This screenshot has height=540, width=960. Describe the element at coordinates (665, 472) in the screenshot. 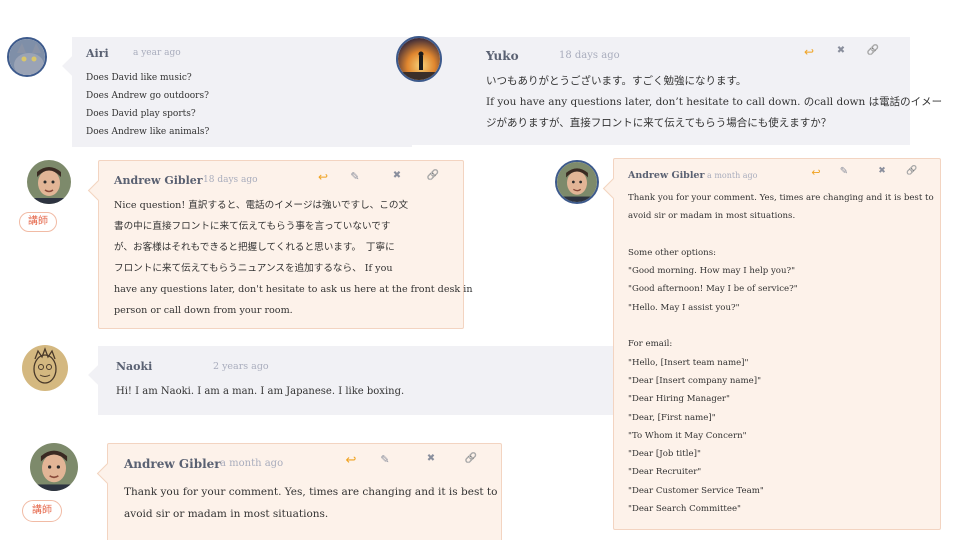

I see `comment-line: "Dear Recruiter"` at that location.